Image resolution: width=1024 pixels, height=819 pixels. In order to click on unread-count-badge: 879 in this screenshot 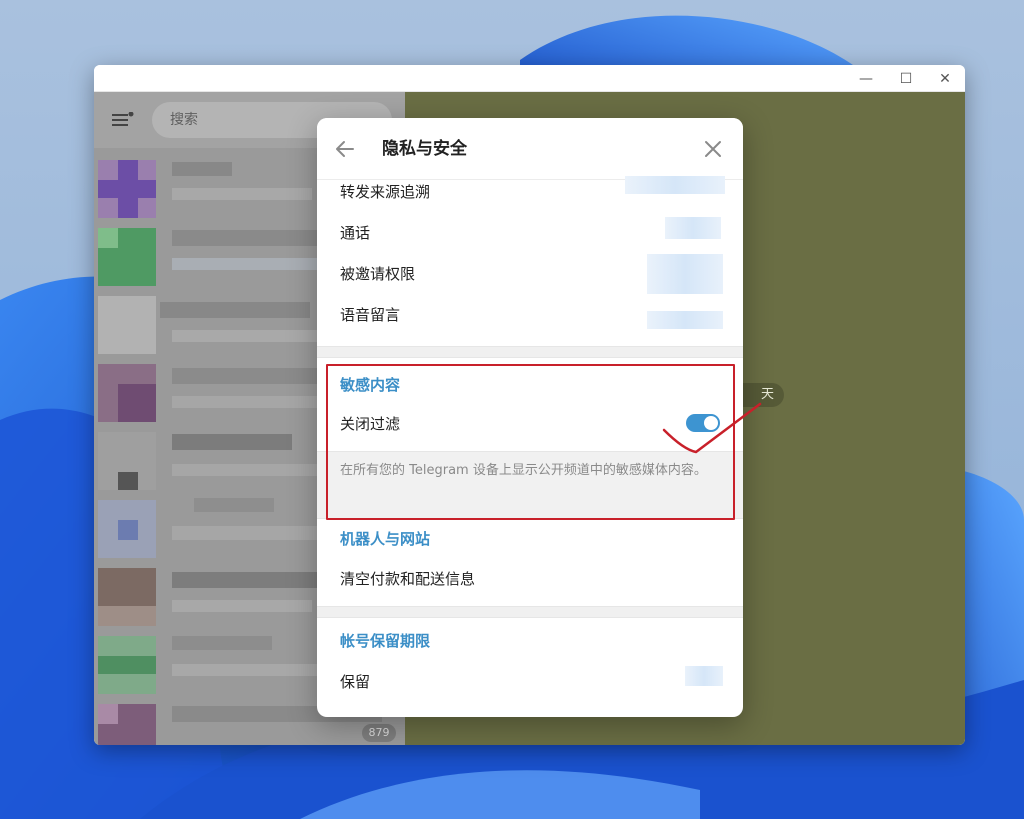, I will do `click(379, 733)`.